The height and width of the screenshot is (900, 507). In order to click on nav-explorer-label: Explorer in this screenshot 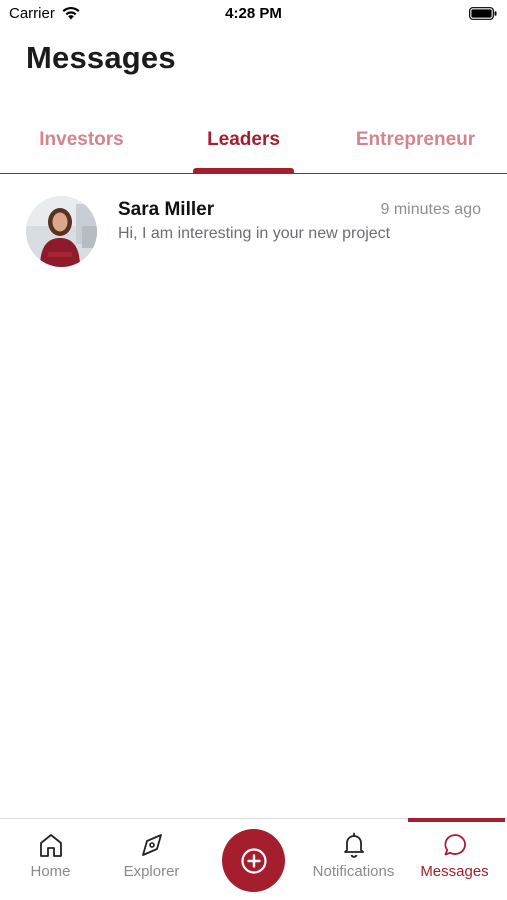, I will do `click(151, 871)`.